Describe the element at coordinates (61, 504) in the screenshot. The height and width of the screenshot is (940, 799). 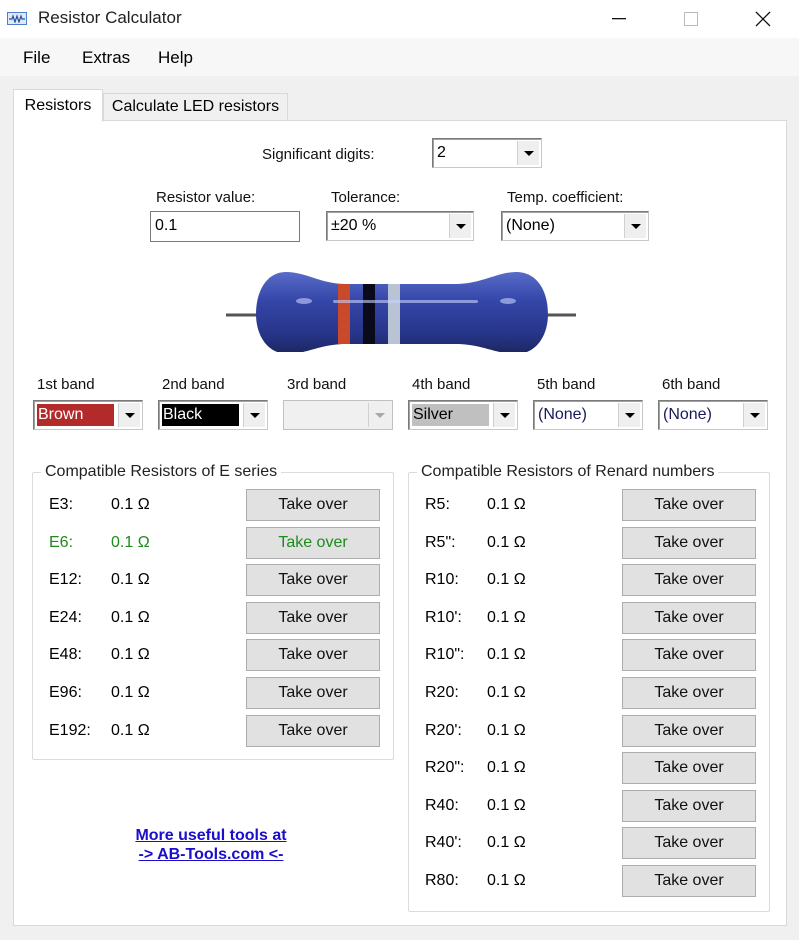
I see `series-name: E3:` at that location.